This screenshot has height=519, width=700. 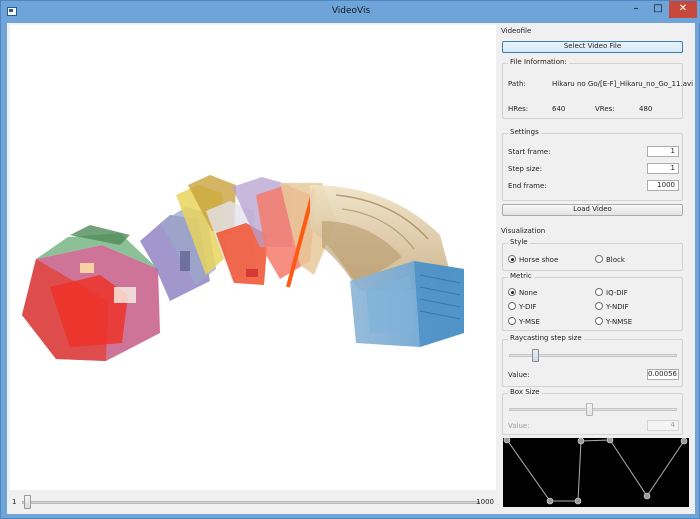 What do you see at coordinates (592, 47) in the screenshot?
I see `select-video-file-button: Select Video File` at bounding box center [592, 47].